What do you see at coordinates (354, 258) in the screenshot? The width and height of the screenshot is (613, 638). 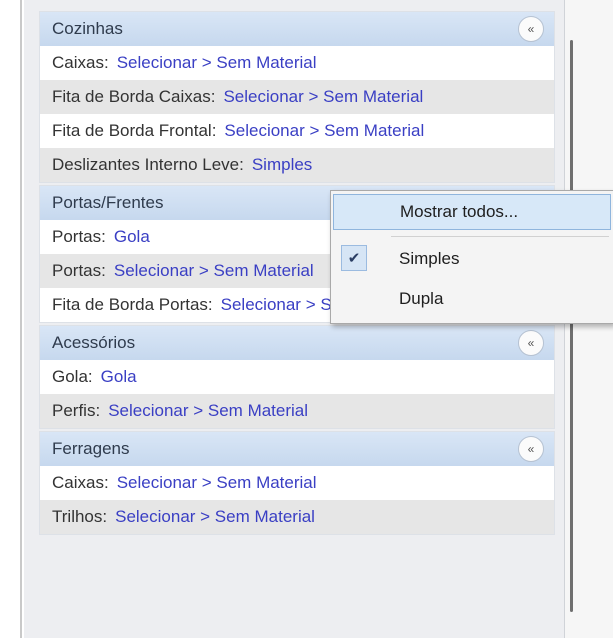 I see `checkmark-icon: ✔` at bounding box center [354, 258].